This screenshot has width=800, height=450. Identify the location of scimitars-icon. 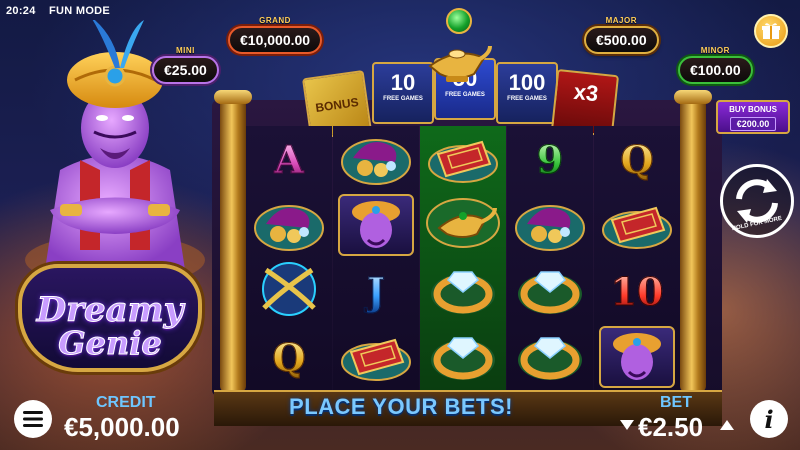
(289, 291).